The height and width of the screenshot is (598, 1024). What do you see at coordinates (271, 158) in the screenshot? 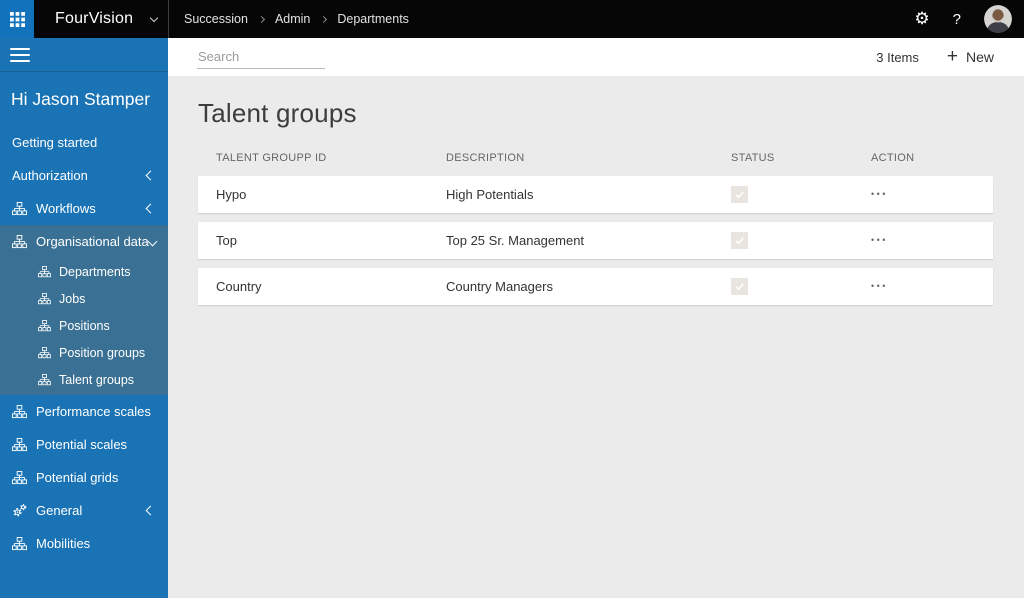
I see `column-header-talent-group-id: TALENT GROUPP ID` at bounding box center [271, 158].